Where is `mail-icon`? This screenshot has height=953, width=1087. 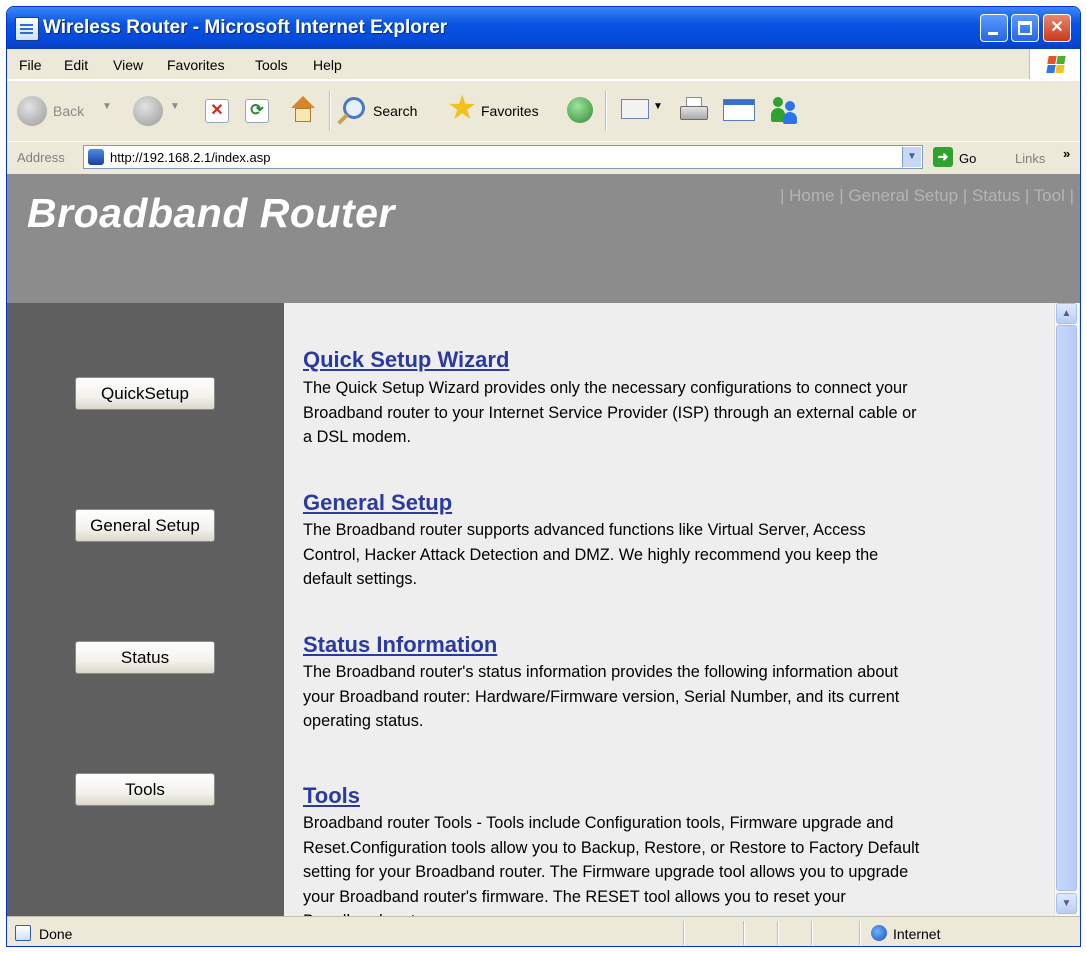 mail-icon is located at coordinates (635, 109).